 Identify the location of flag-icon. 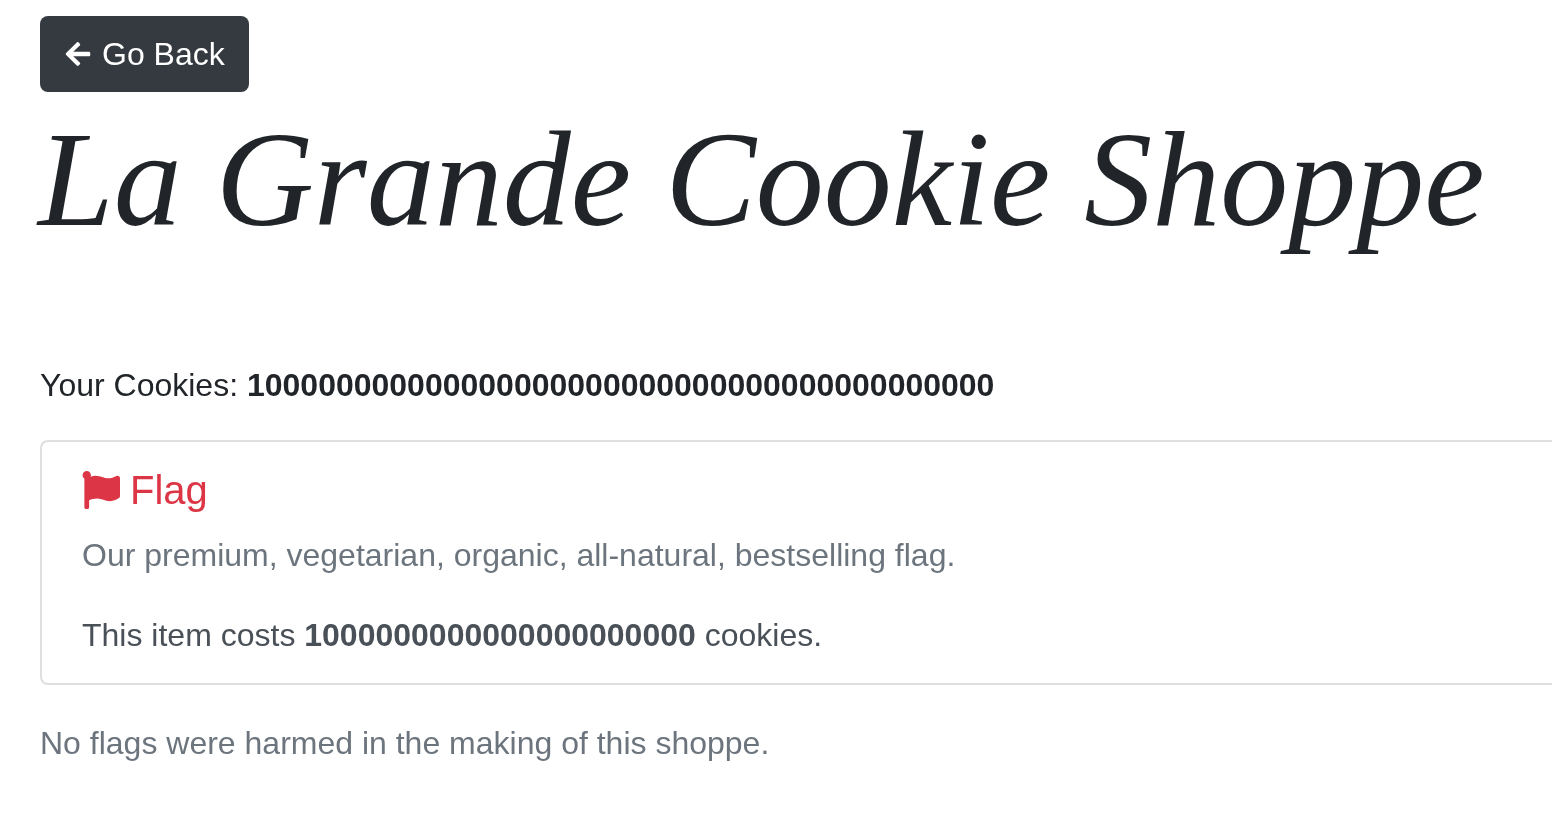
(101, 490).